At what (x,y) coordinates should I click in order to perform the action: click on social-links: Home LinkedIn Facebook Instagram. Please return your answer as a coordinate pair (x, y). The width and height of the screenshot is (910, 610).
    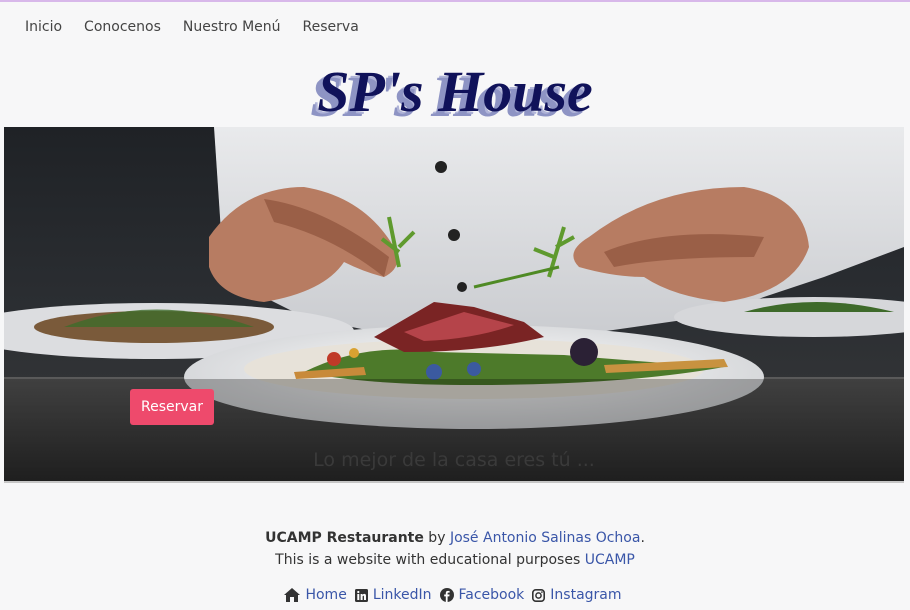
    Looking at the image, I should click on (455, 595).